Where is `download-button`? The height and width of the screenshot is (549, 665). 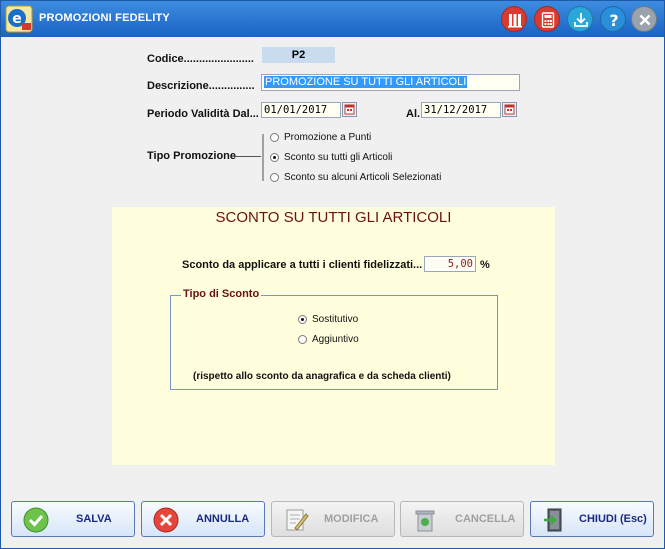
download-button is located at coordinates (580, 19).